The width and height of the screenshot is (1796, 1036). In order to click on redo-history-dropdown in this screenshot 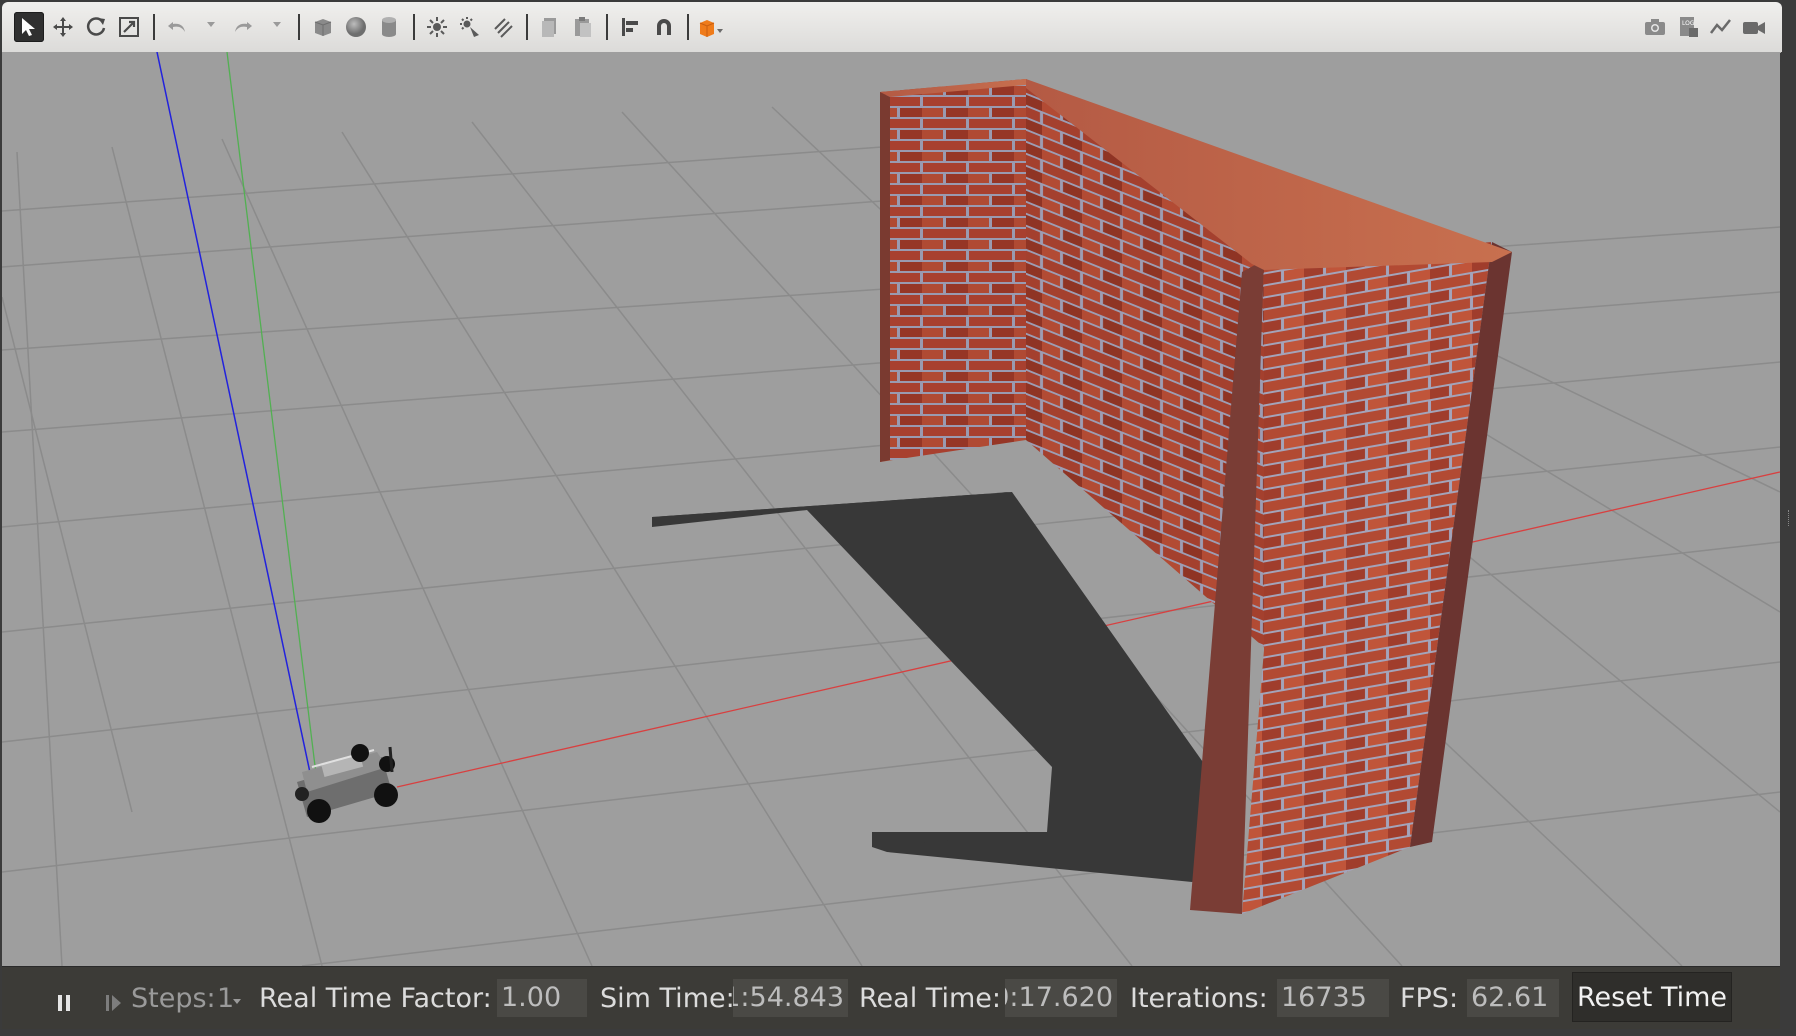, I will do `click(277, 24)`.